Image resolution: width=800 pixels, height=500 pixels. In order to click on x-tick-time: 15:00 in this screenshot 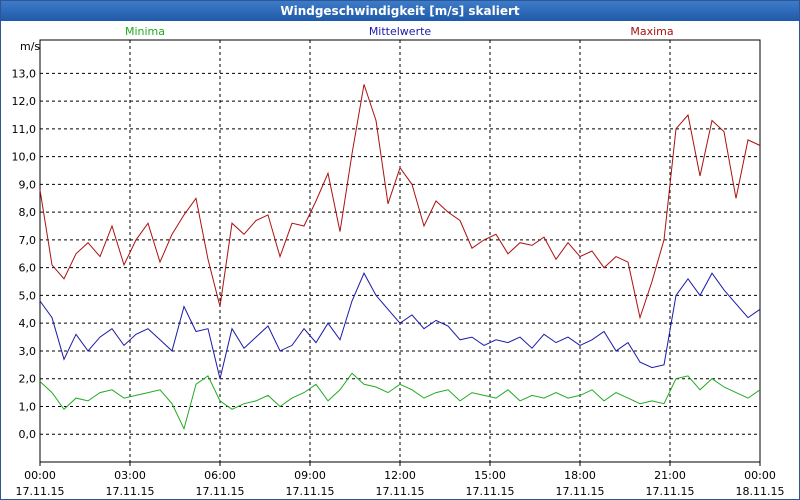, I will do `click(490, 475)`.